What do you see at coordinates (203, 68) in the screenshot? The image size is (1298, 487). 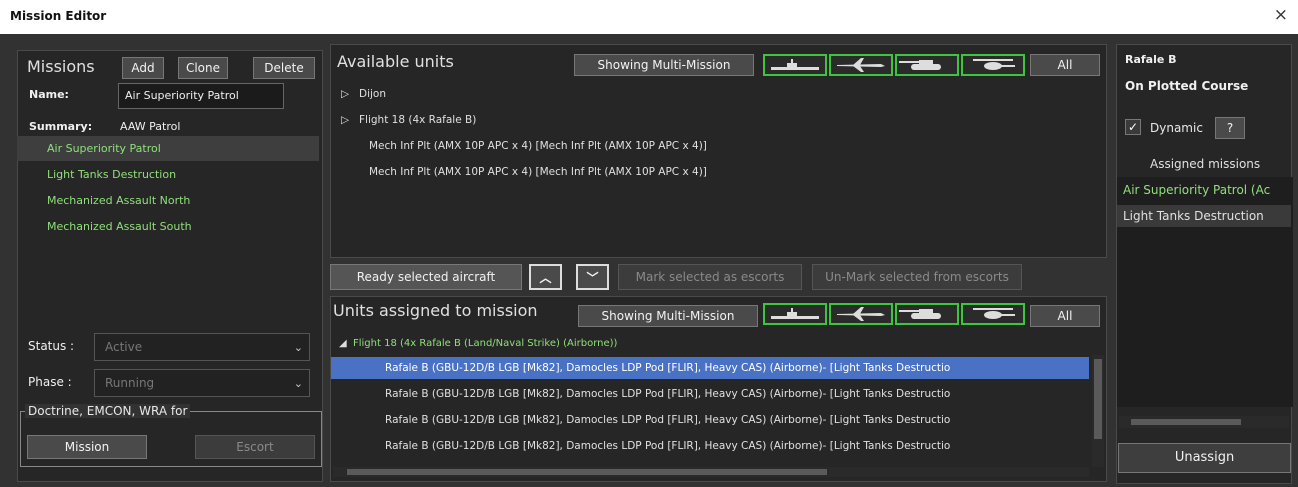 I see `clone-mission-button: Clone` at bounding box center [203, 68].